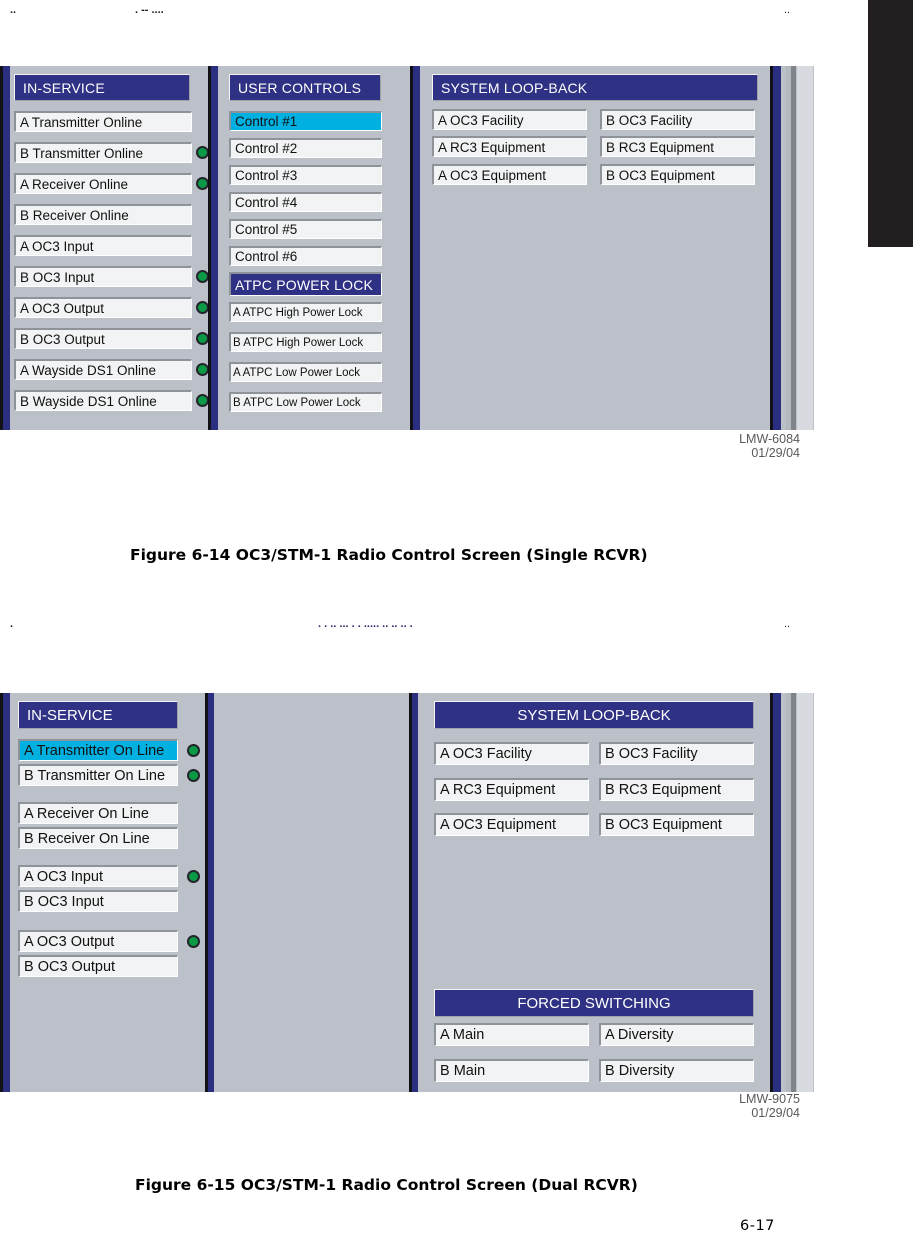 The image size is (913, 1234). Describe the element at coordinates (676, 789) in the screenshot. I see `loopback-item-b-rc3-equipment-2: B RC3 Equipment` at that location.